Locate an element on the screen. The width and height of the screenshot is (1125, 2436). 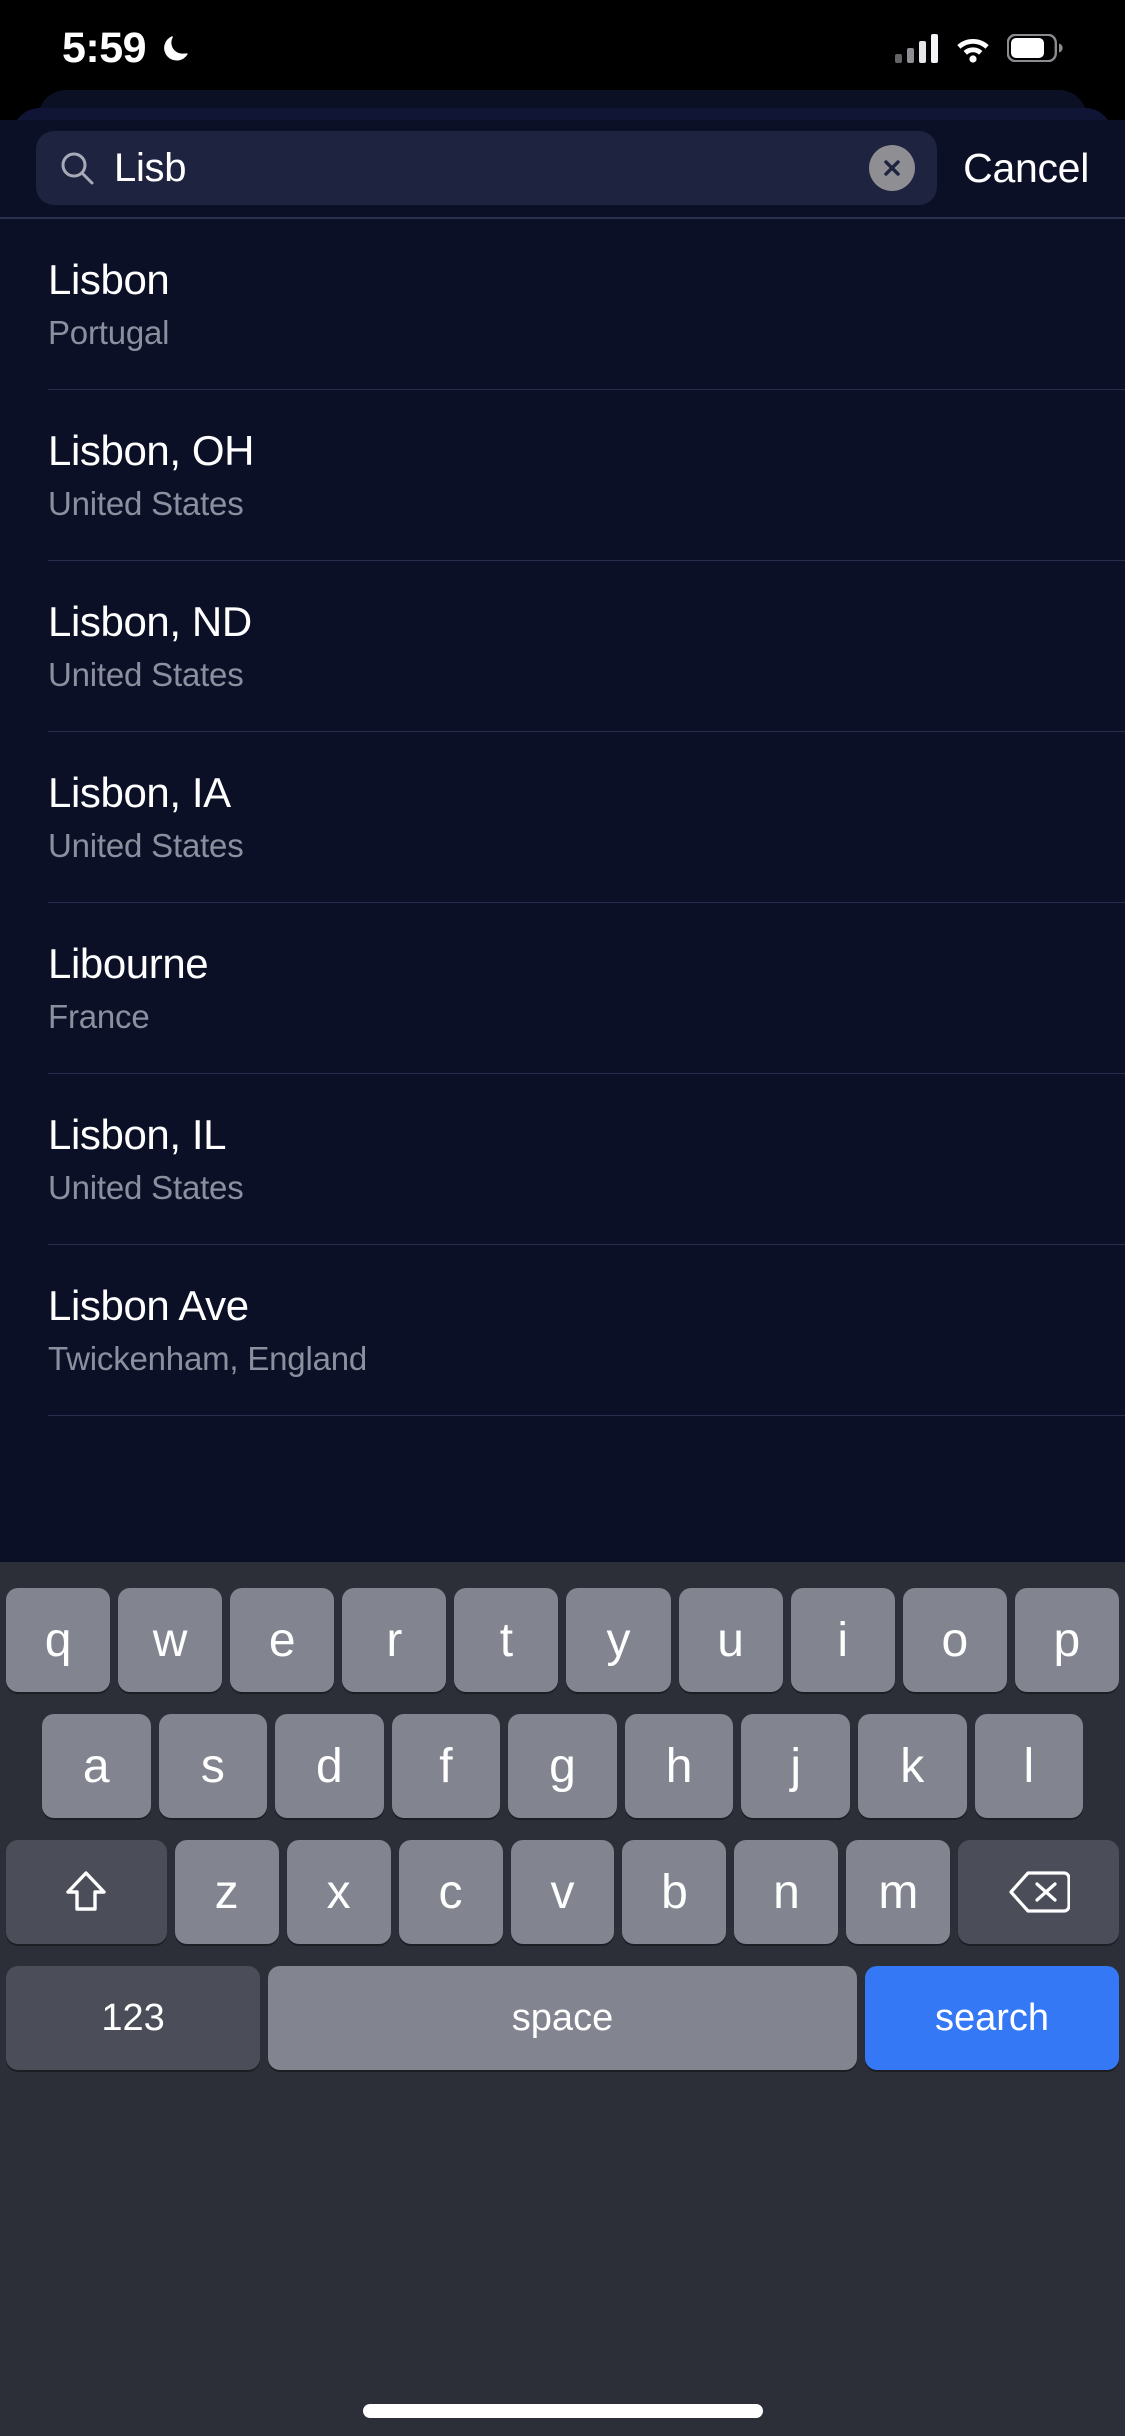
key-o: o is located at coordinates (954, 1640).